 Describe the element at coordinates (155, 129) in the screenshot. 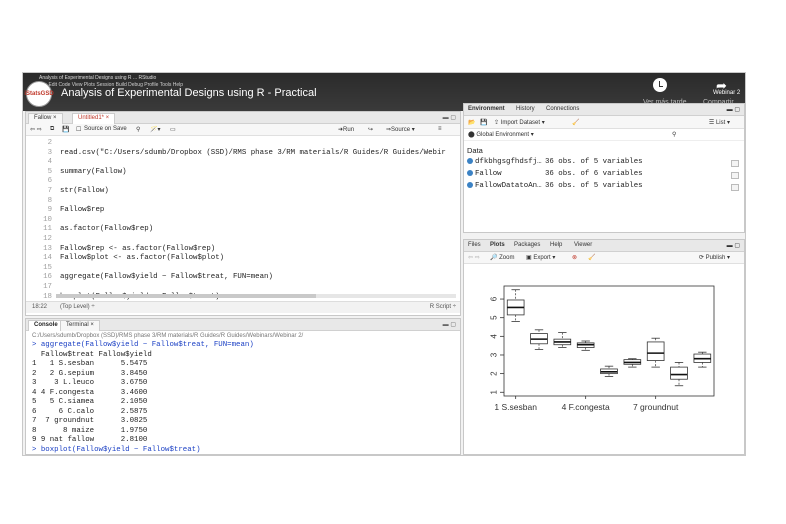

I see `code-tools-icon: 🪄▾` at that location.